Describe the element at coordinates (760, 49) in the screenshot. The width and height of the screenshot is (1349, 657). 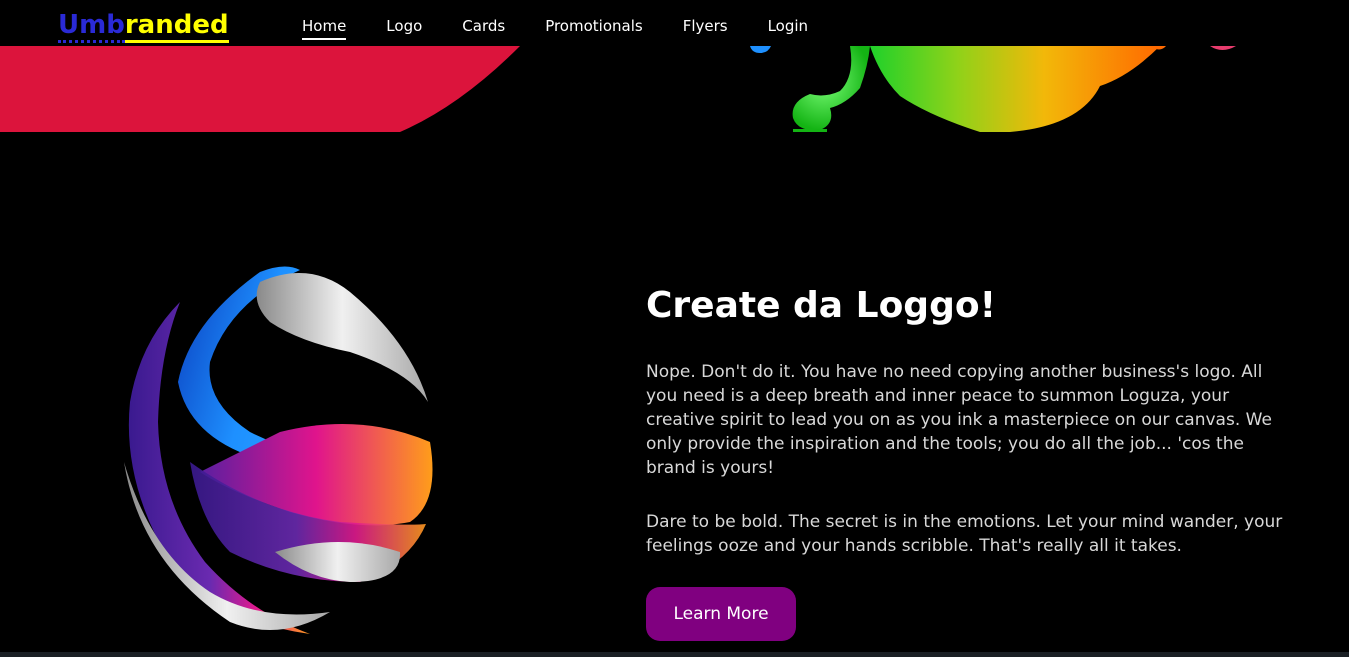
I see `blue-drop` at that location.